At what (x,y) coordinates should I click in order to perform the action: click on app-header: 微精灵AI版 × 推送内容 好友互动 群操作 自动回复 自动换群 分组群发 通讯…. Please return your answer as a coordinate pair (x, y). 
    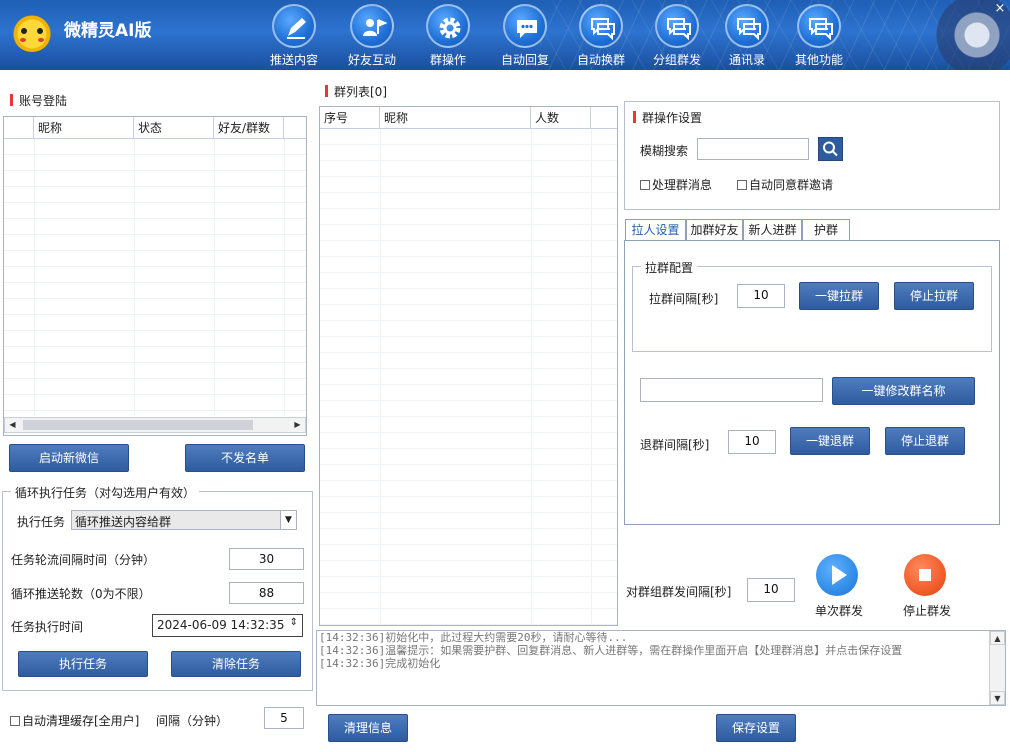
    Looking at the image, I should click on (505, 35).